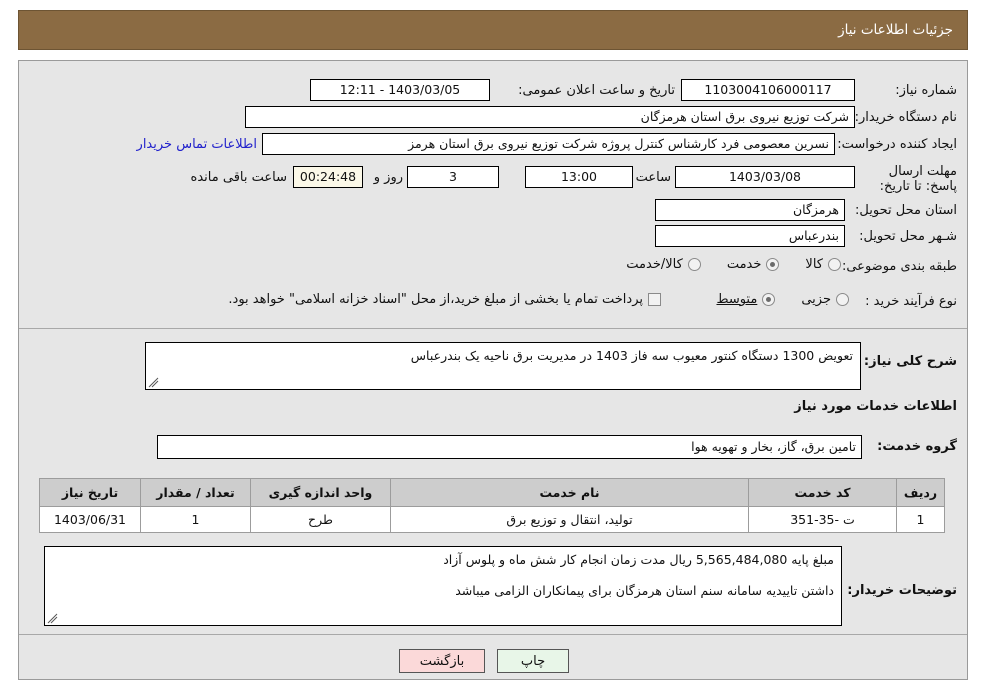 The width and height of the screenshot is (985, 691). I want to click on radio-kala-icon, so click(834, 264).